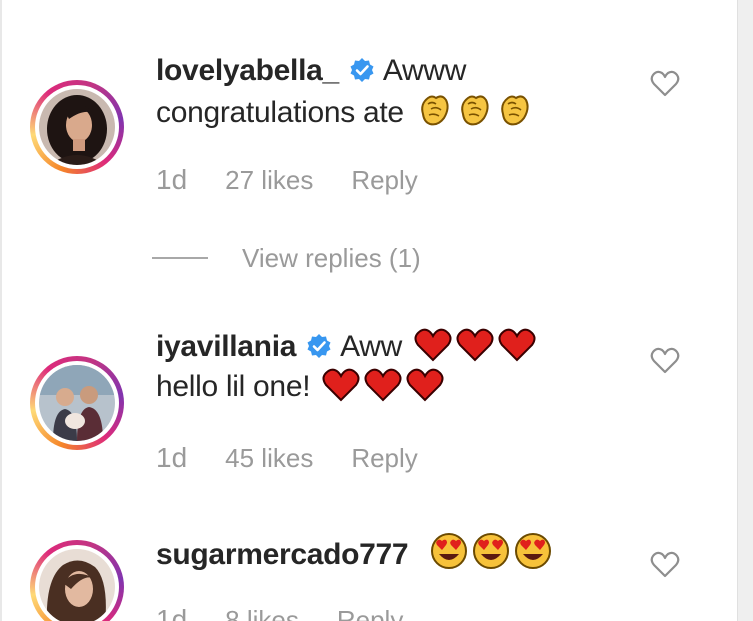  I want to click on comment-text: hello lil one!, so click(233, 386).